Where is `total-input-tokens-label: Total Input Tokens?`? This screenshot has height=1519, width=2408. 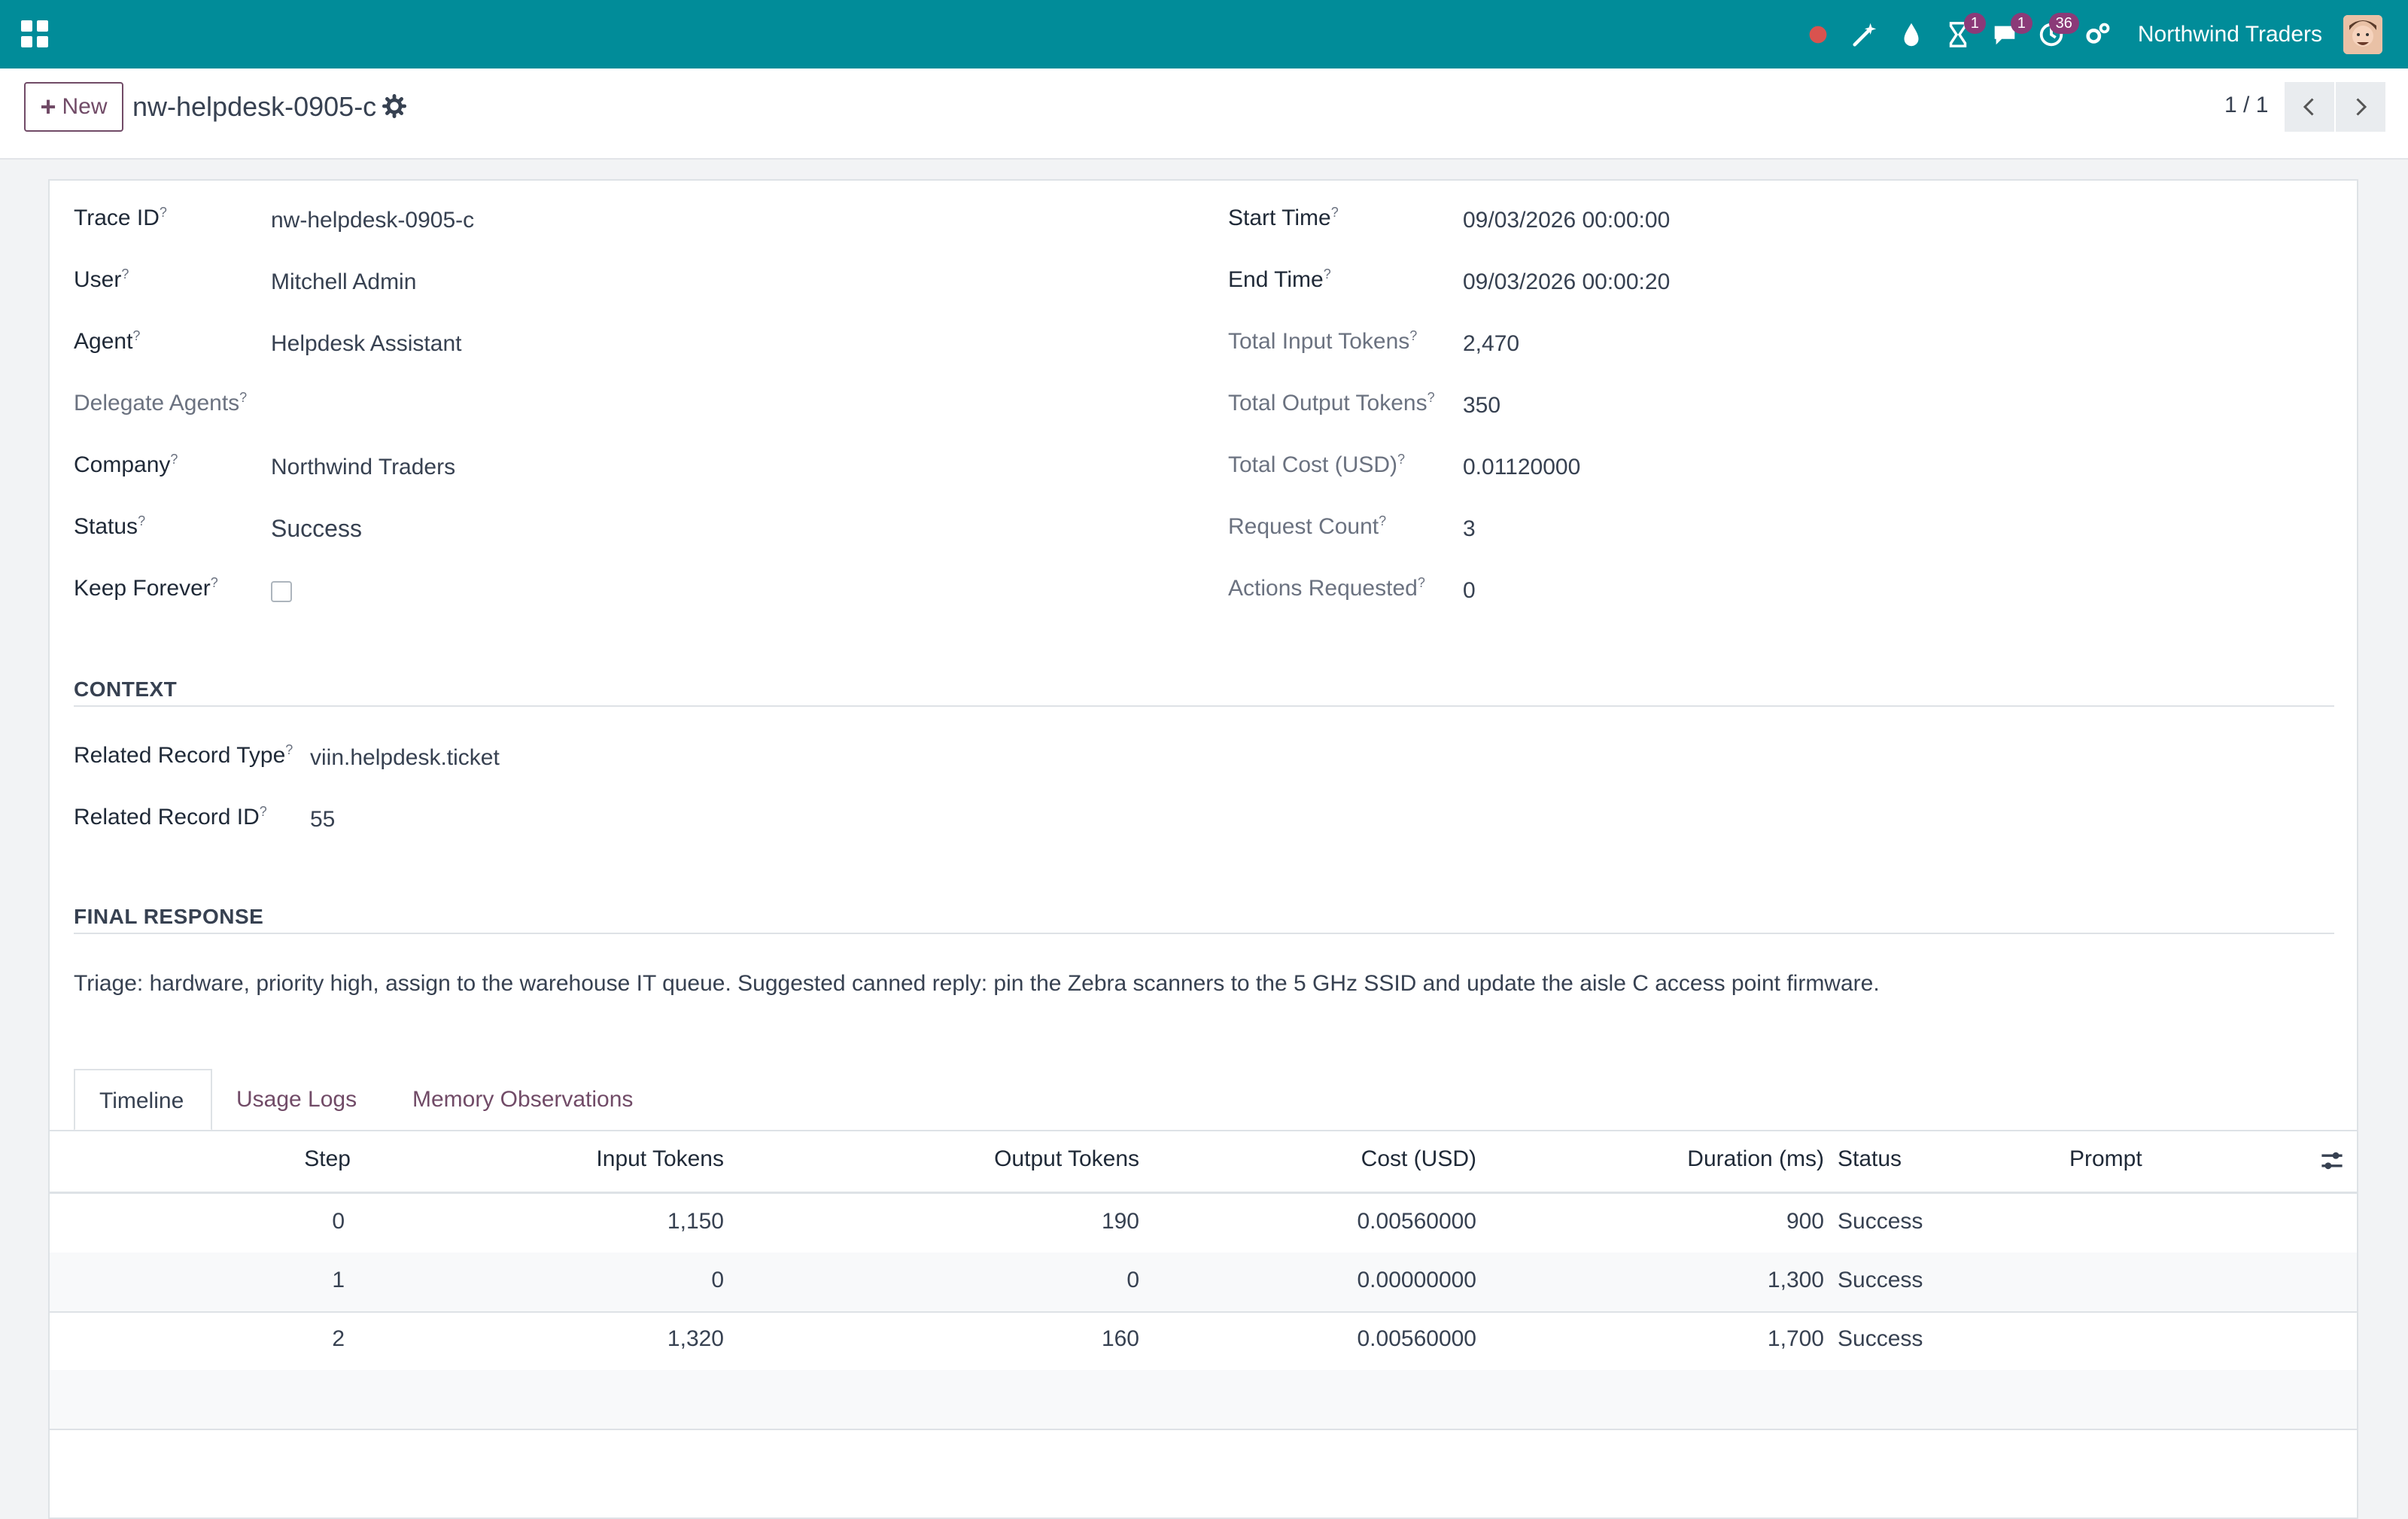
total-input-tokens-label: Total Input Tokens? is located at coordinates (1323, 341).